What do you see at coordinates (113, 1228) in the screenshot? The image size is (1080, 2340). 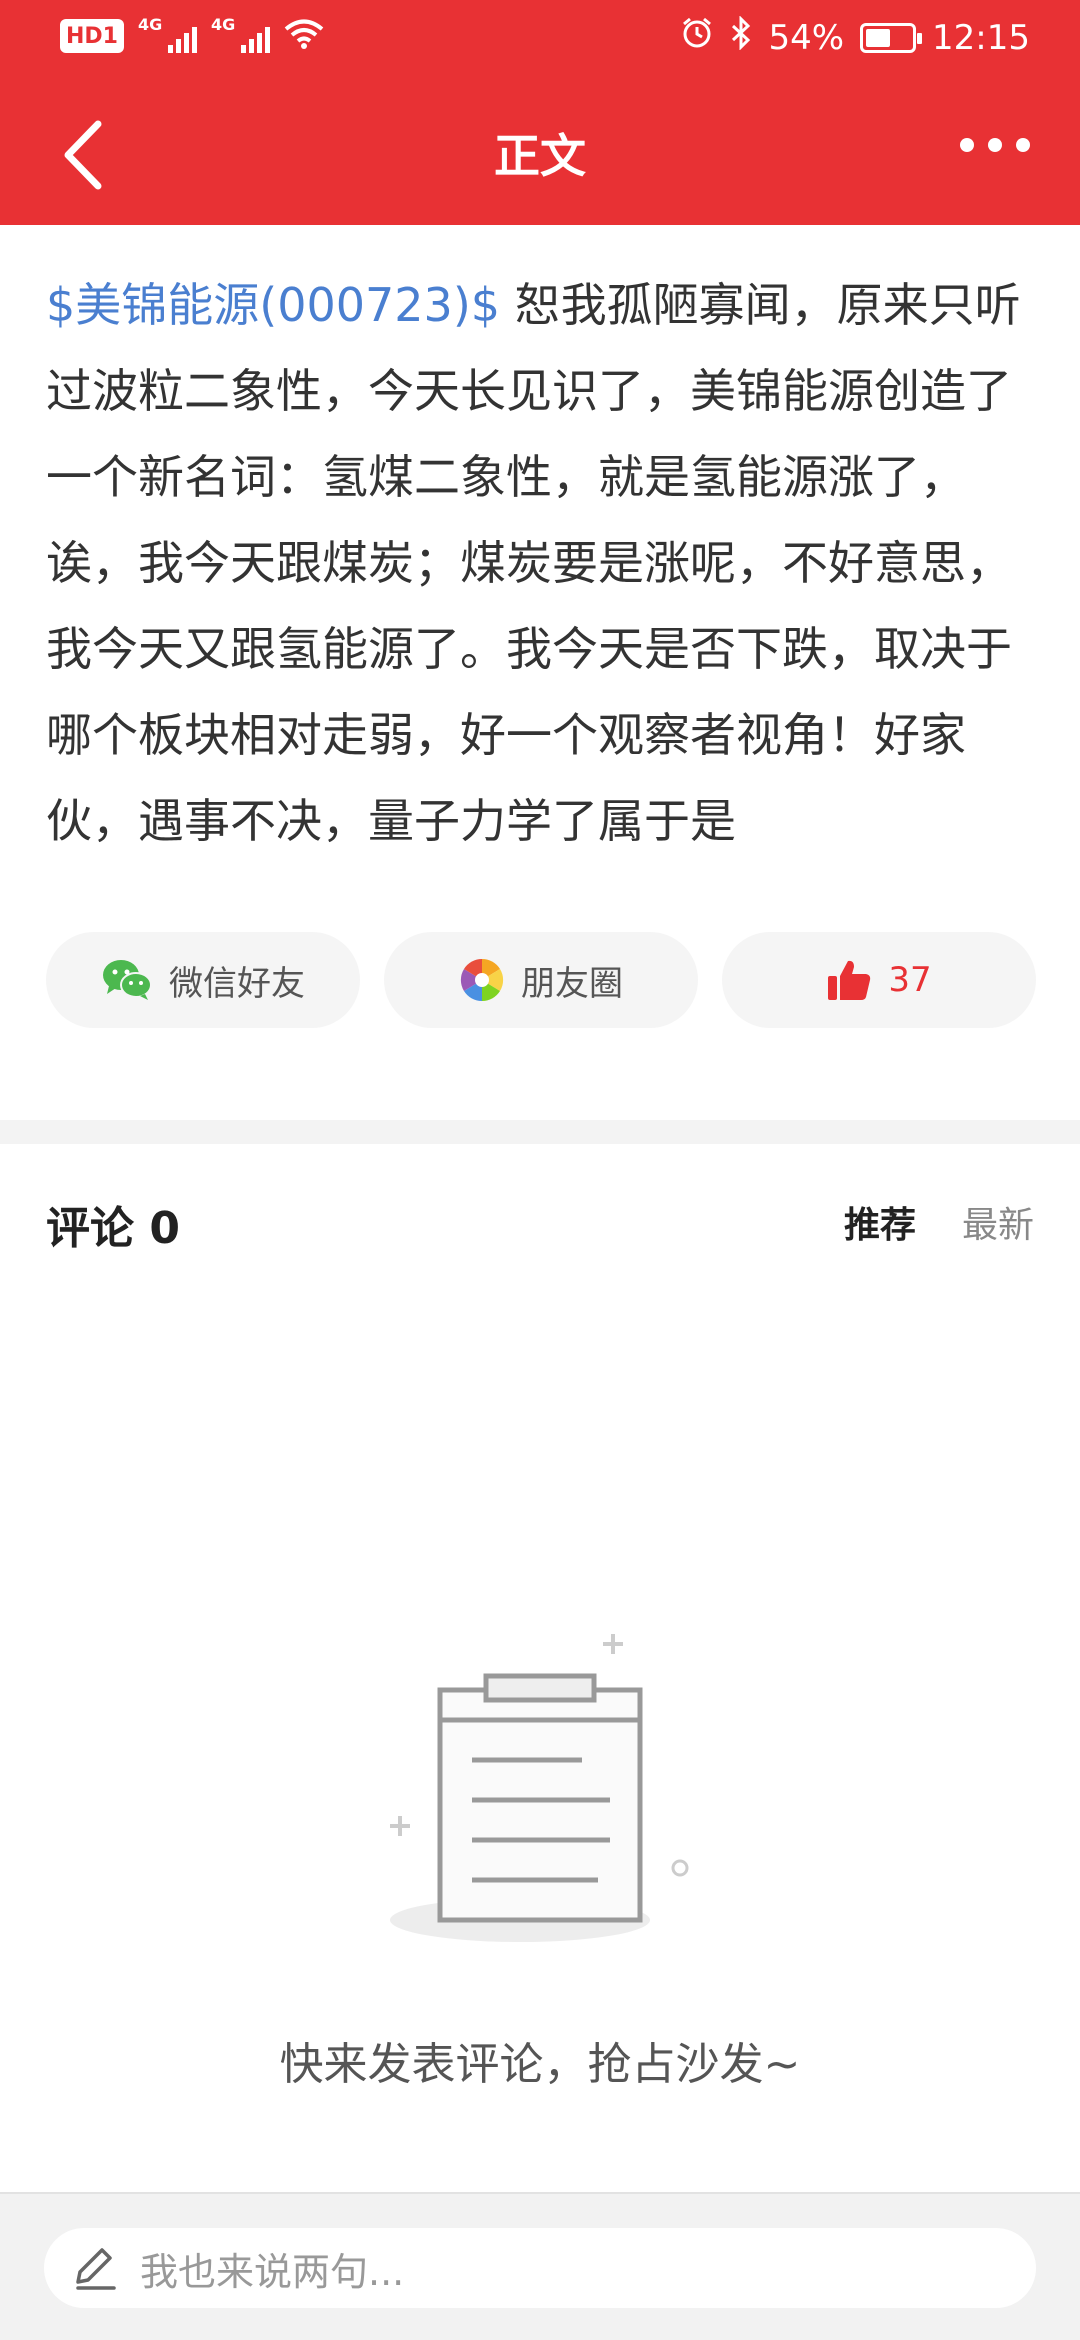 I see `comments-title: 评论 0` at bounding box center [113, 1228].